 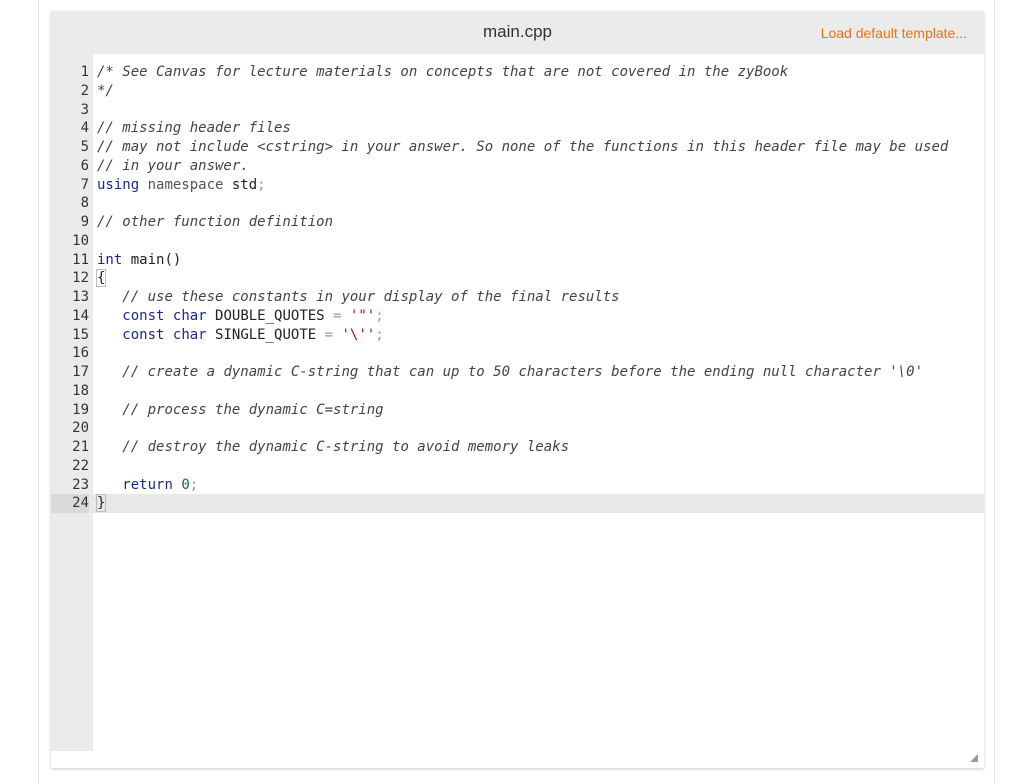 I want to click on code-line: 19 // process the dynamic C=string, so click(x=517, y=410).